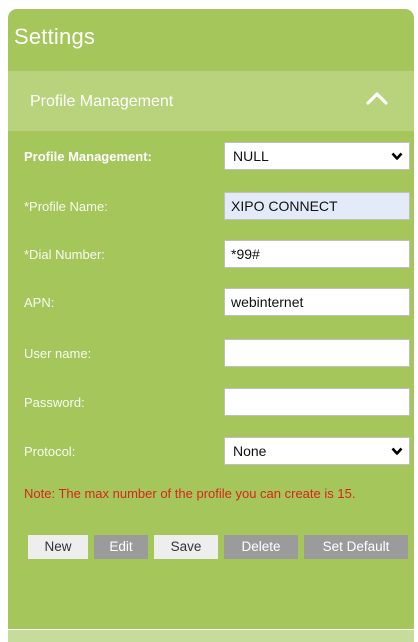 This screenshot has width=418, height=642. I want to click on page-title: Settings, so click(55, 36).